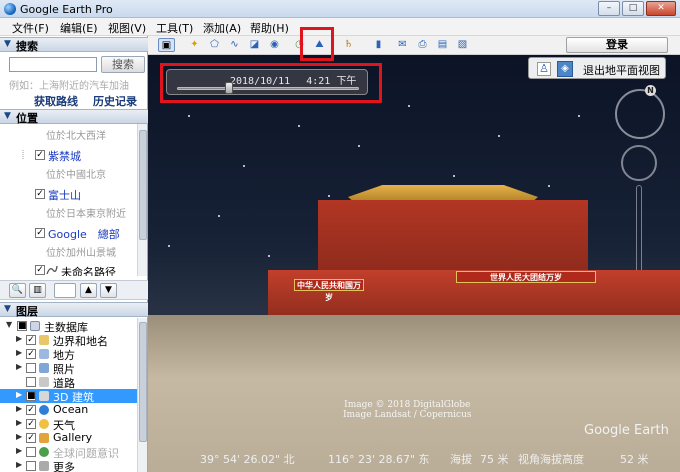  I want to click on planets-icon: ♄, so click(348, 45).